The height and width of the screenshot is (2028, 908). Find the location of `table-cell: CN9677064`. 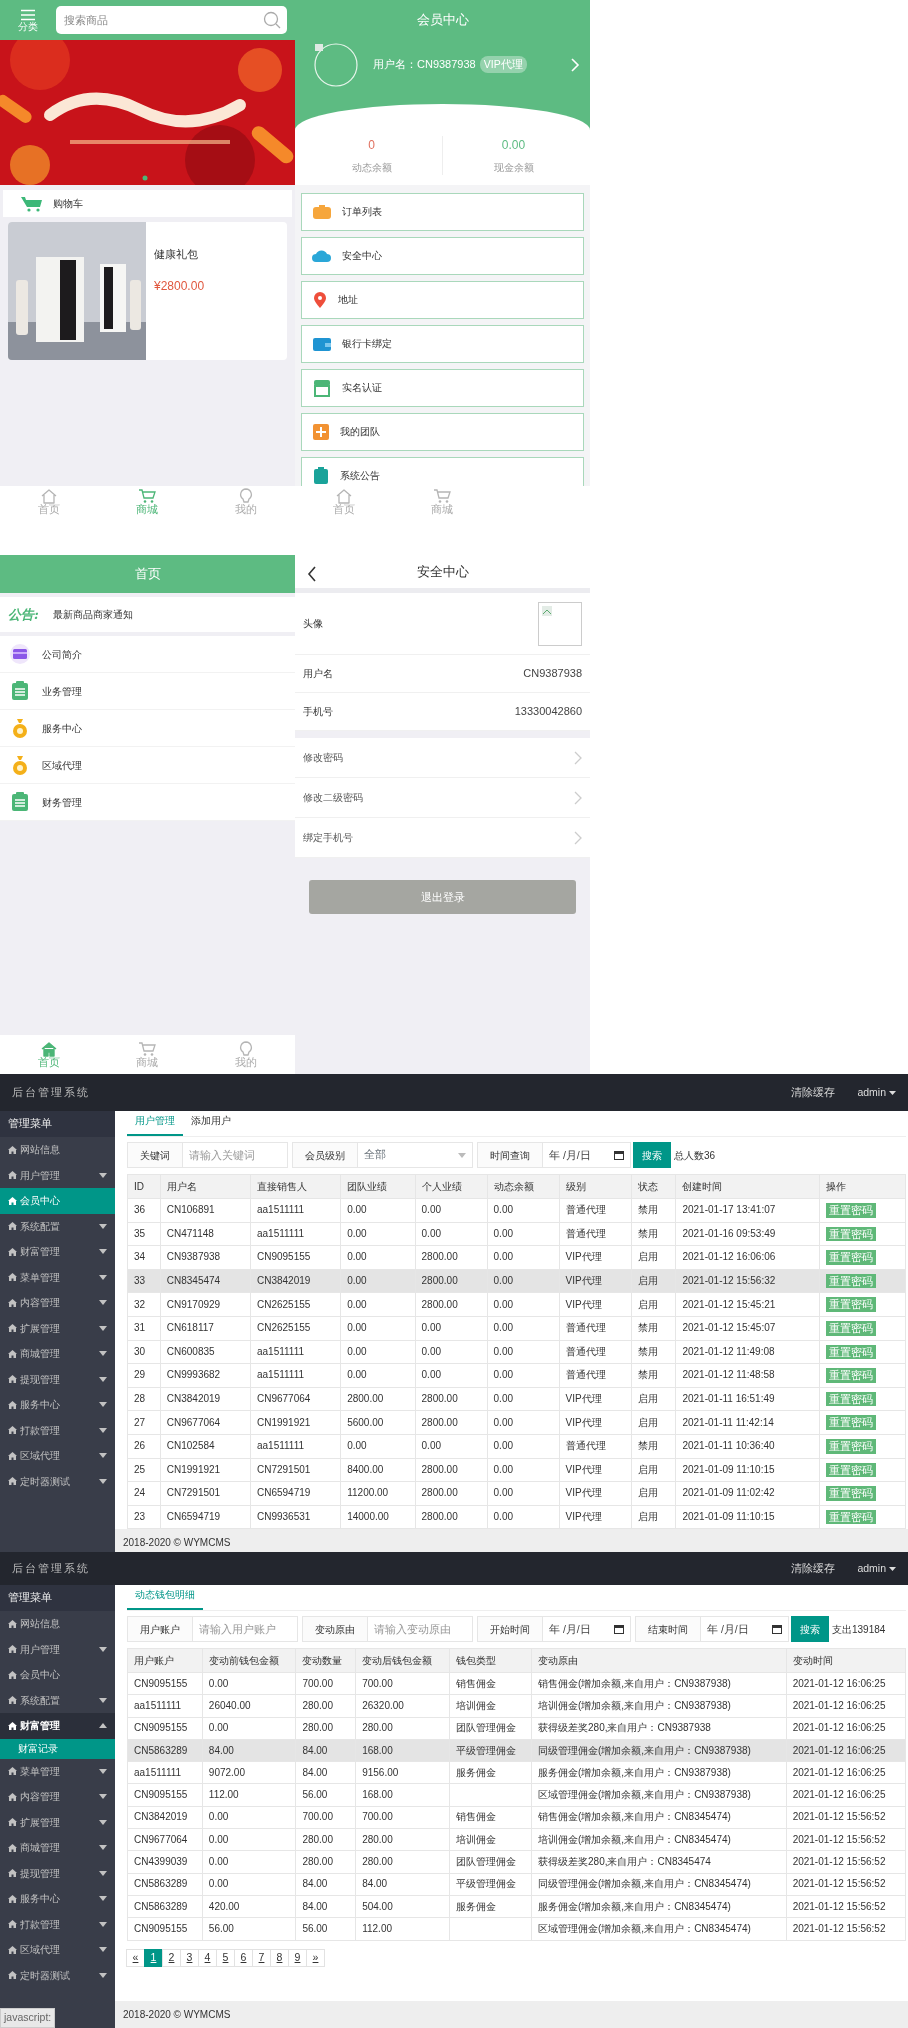

table-cell: CN9677064 is located at coordinates (165, 1839).